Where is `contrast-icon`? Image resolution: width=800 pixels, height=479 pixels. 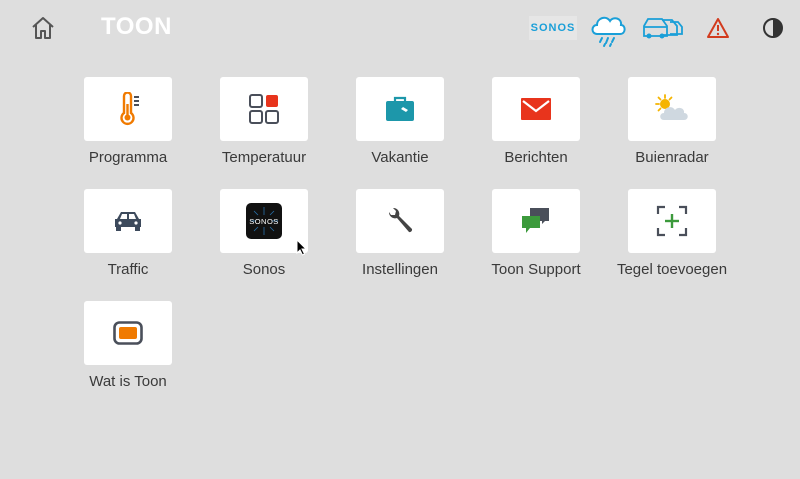
contrast-icon is located at coordinates (773, 28).